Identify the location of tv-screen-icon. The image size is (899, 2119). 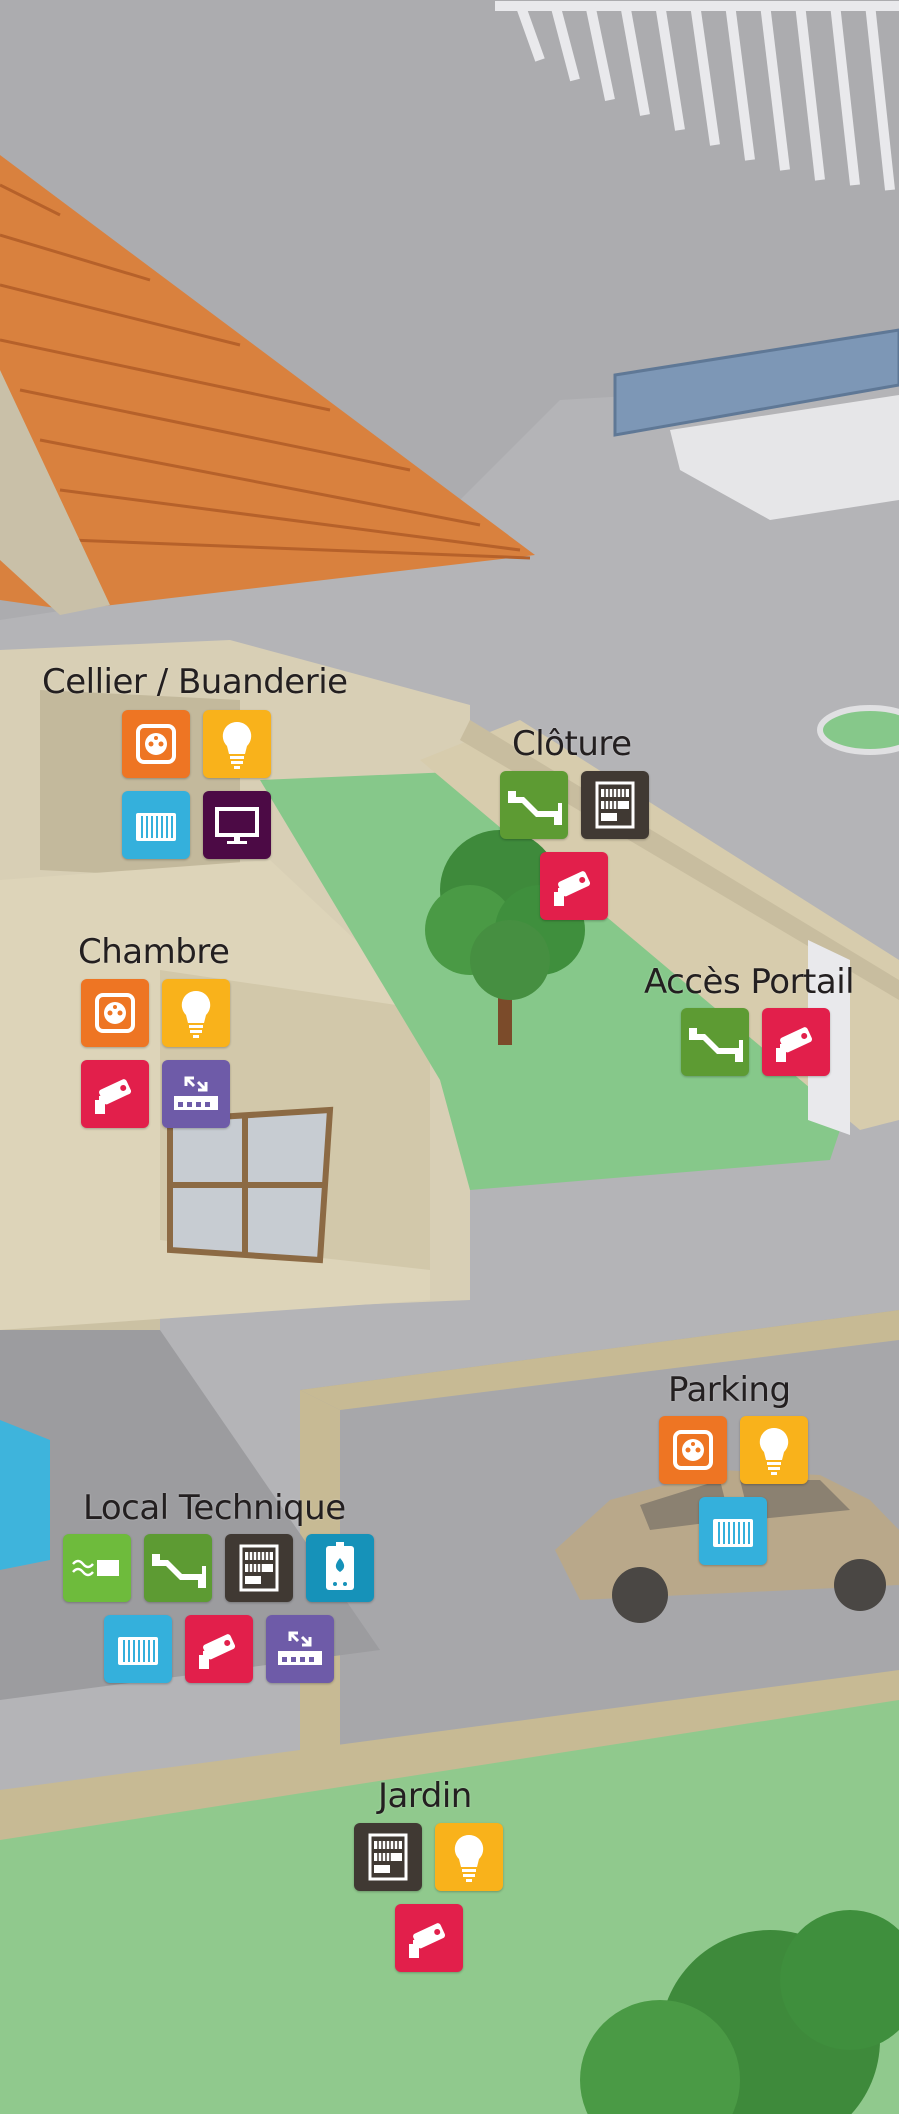
(237, 825).